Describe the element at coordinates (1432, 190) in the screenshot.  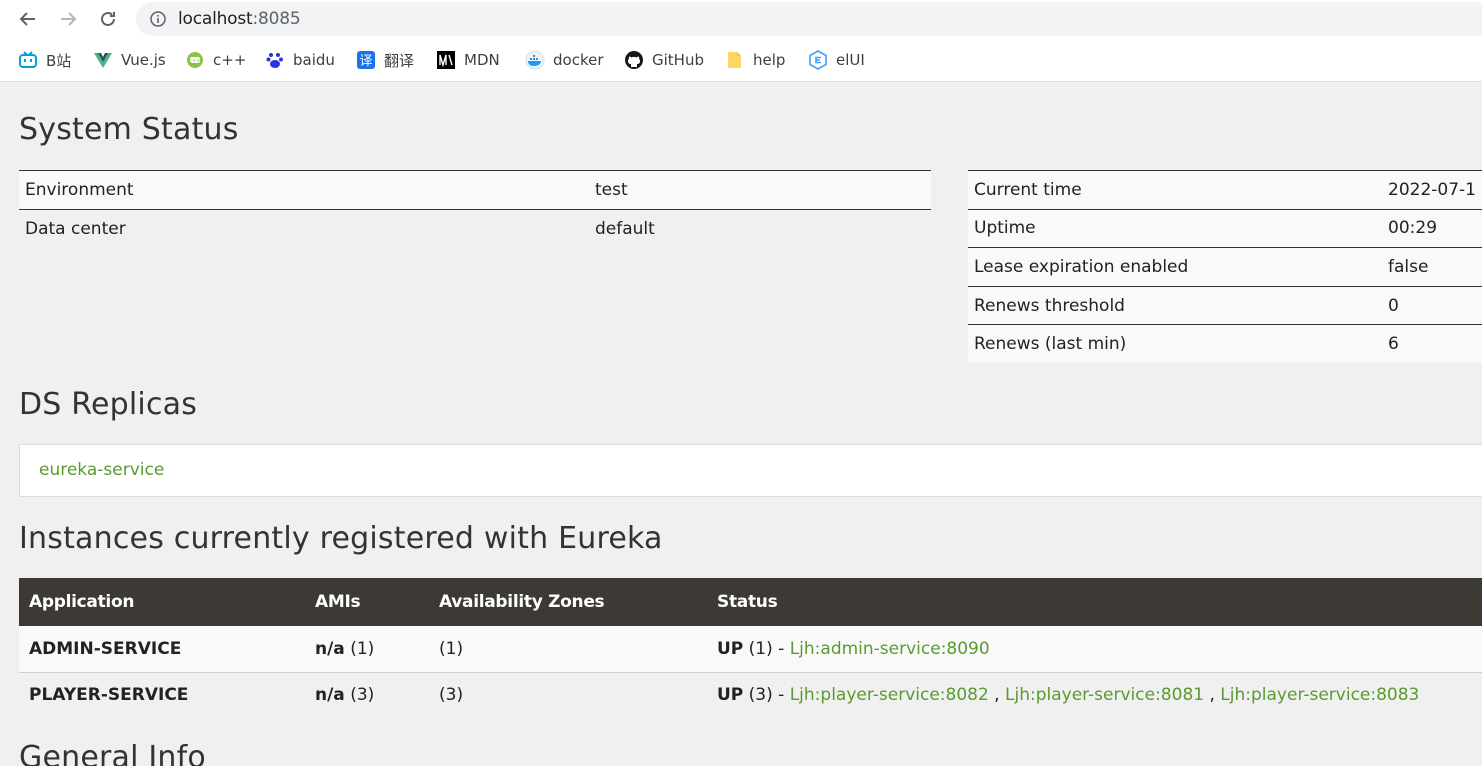
I see `status-value: 2022-07-1` at that location.